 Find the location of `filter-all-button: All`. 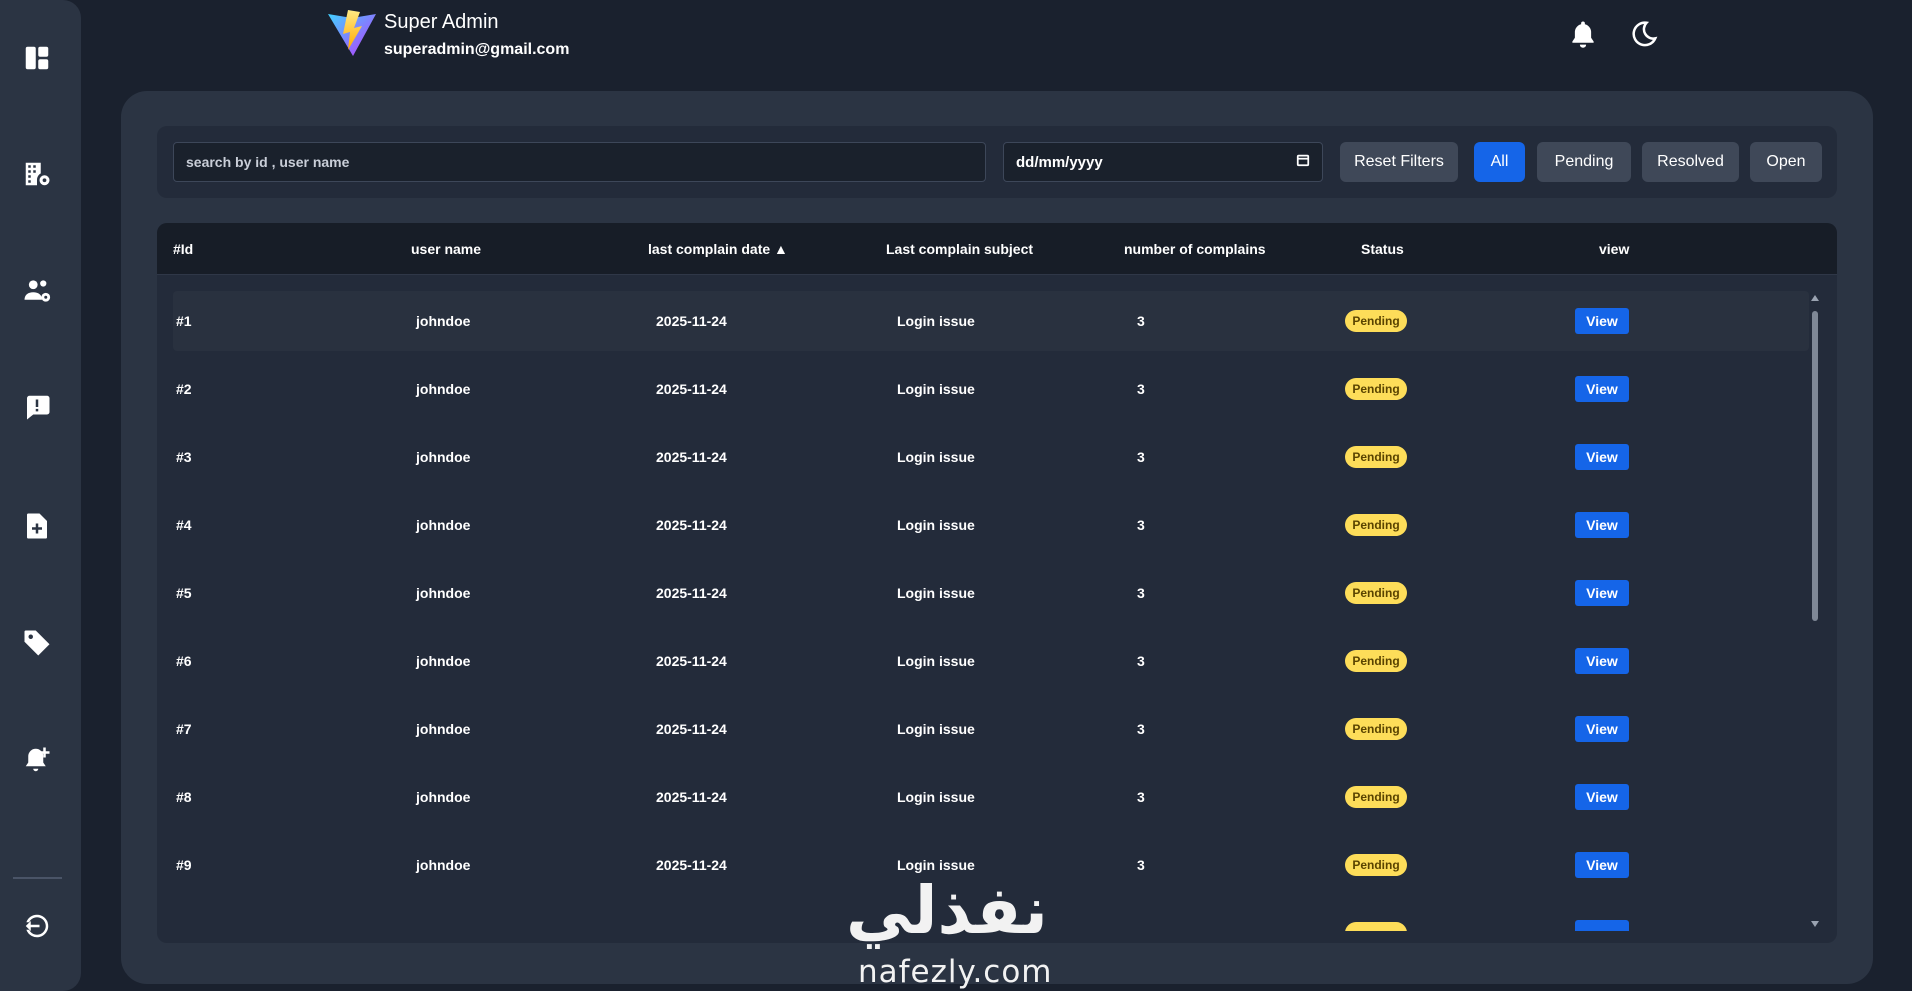

filter-all-button: All is located at coordinates (1499, 162).